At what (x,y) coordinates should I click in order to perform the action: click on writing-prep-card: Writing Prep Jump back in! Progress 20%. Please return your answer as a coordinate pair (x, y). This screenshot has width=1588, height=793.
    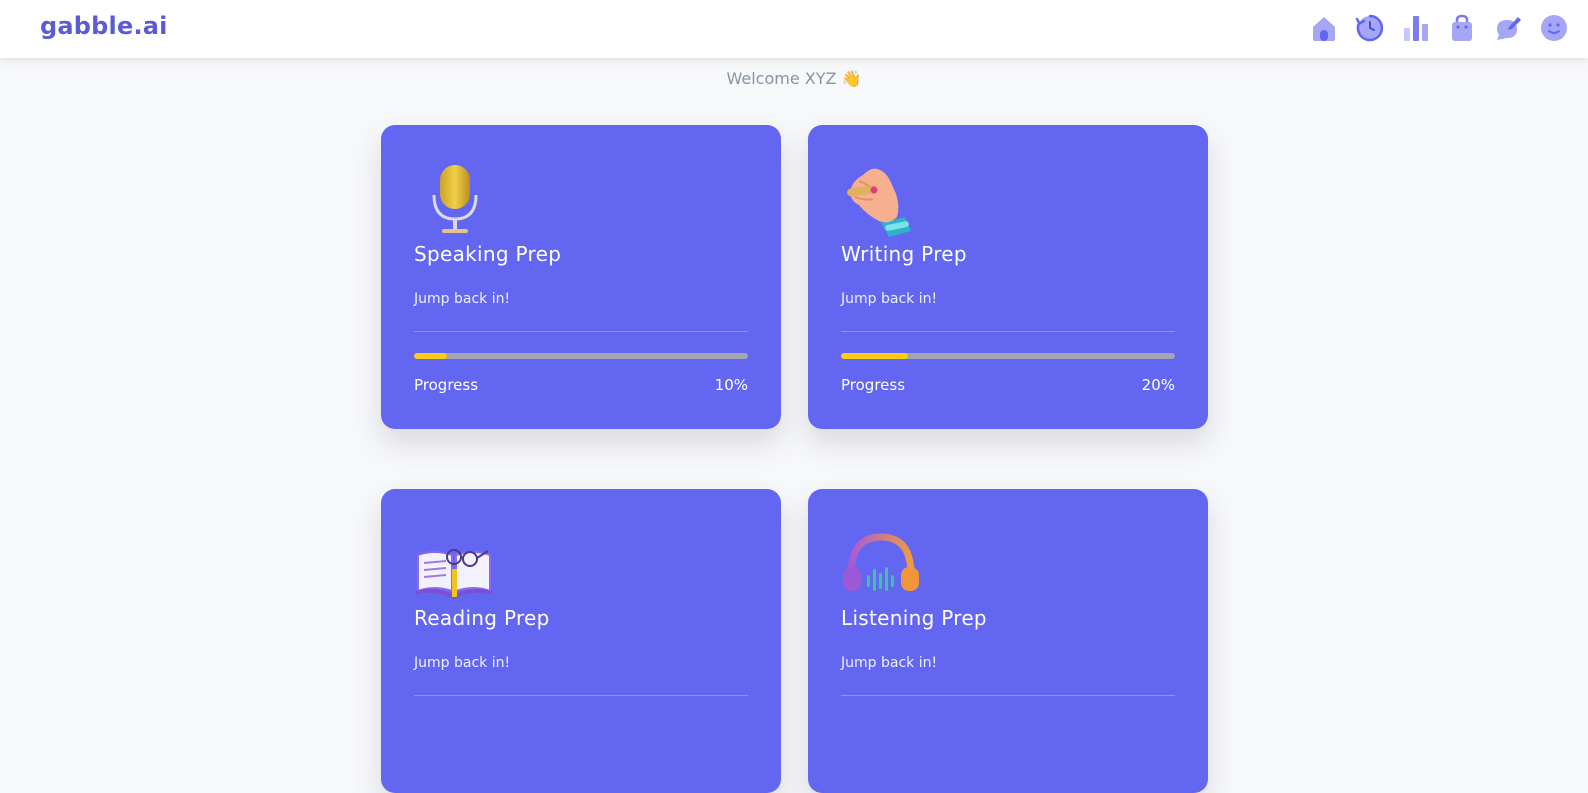
    Looking at the image, I should click on (1008, 277).